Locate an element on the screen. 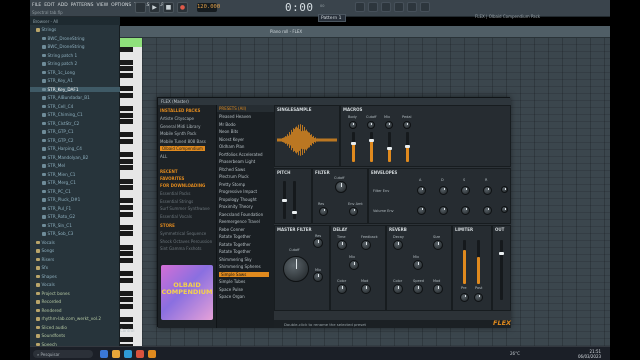 Image resolution: width=640 pixels, height=360 pixels. menu-options: OPTIONS is located at coordinates (121, 5).